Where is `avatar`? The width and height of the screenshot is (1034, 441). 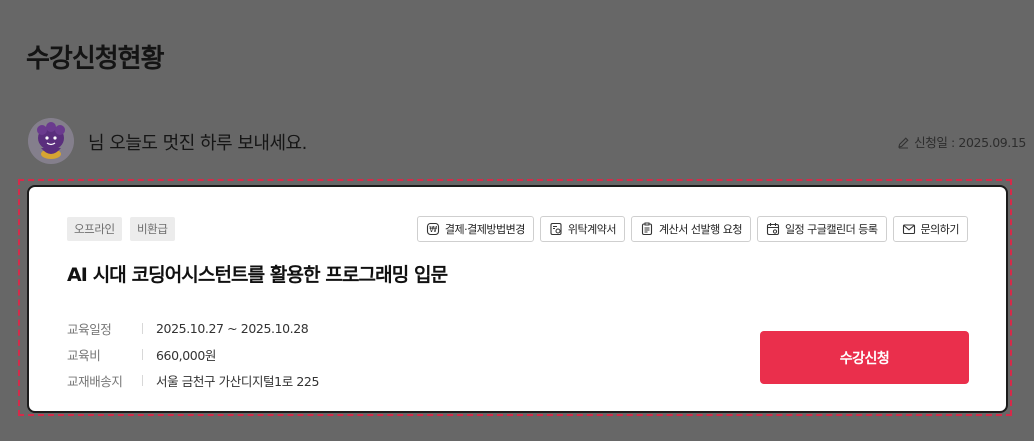
avatar is located at coordinates (51, 141).